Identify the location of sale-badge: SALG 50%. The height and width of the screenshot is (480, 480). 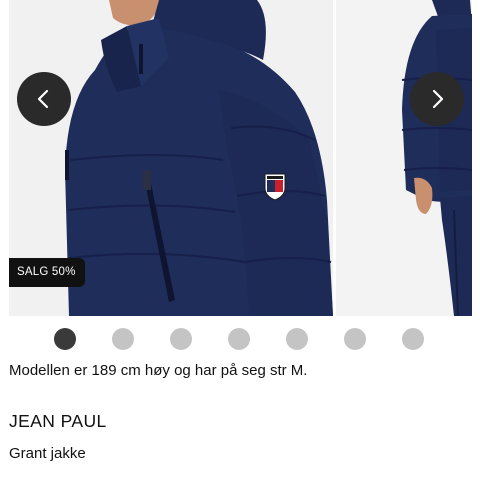
(47, 272).